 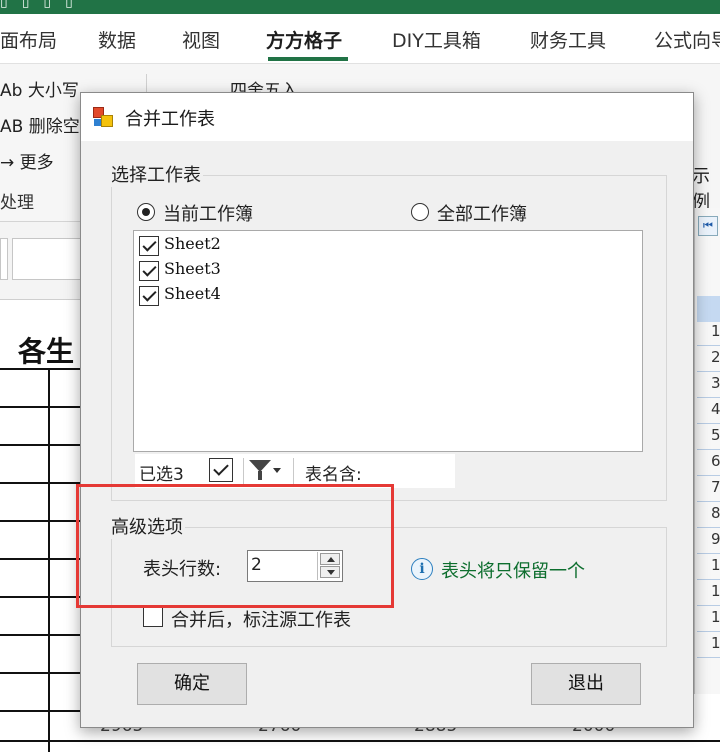 What do you see at coordinates (708, 568) in the screenshot?
I see `preview-row-number: 10` at bounding box center [708, 568].